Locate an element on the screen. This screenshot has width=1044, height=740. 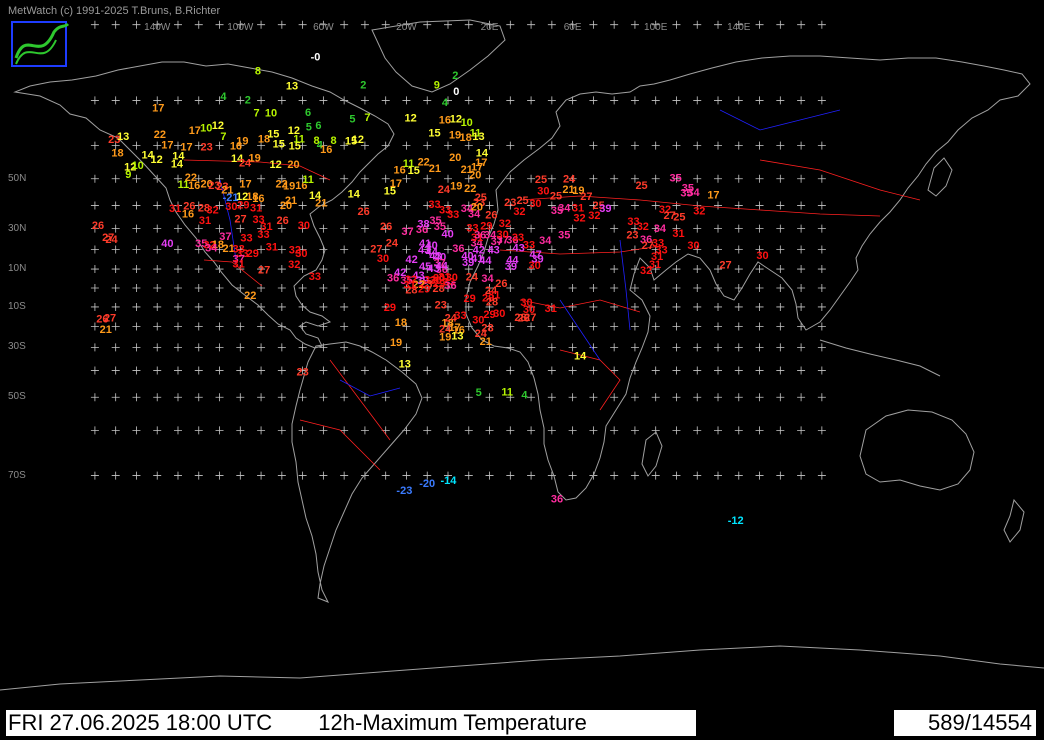
latitude-label: 70S is located at coordinates (17, 475).